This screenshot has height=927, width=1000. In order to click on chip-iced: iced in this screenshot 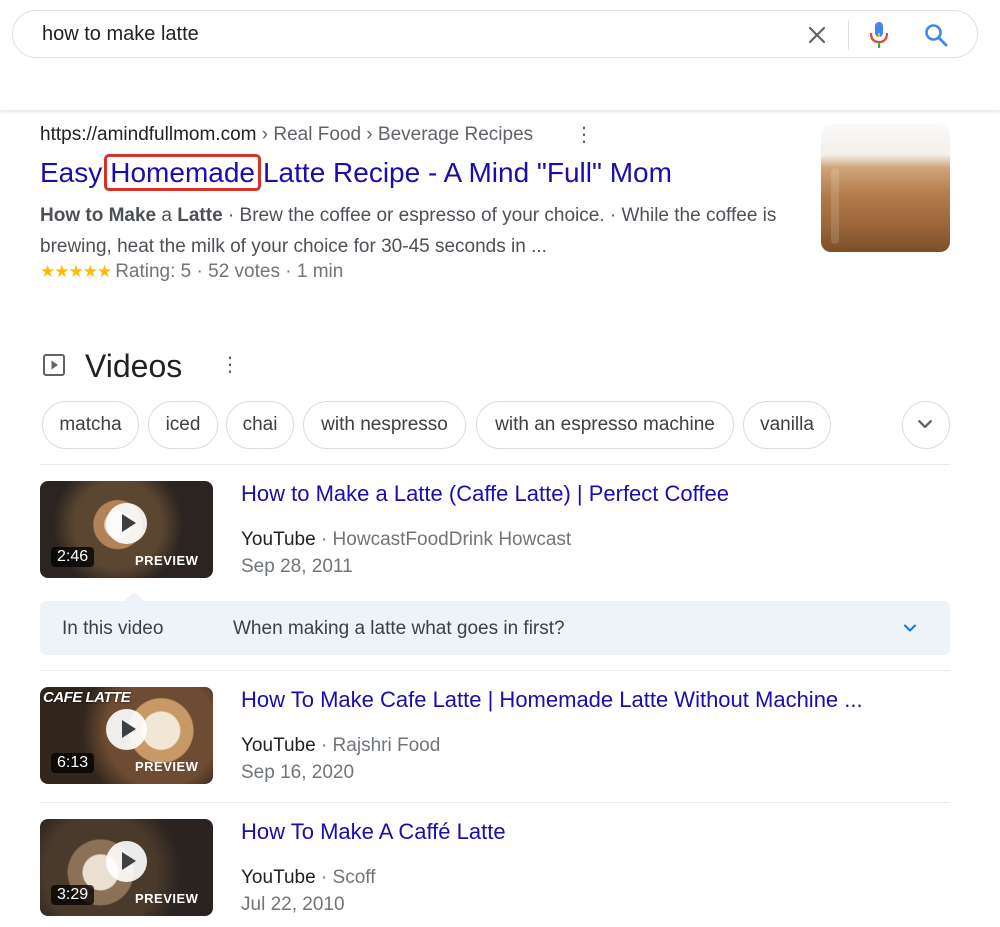, I will do `click(183, 425)`.